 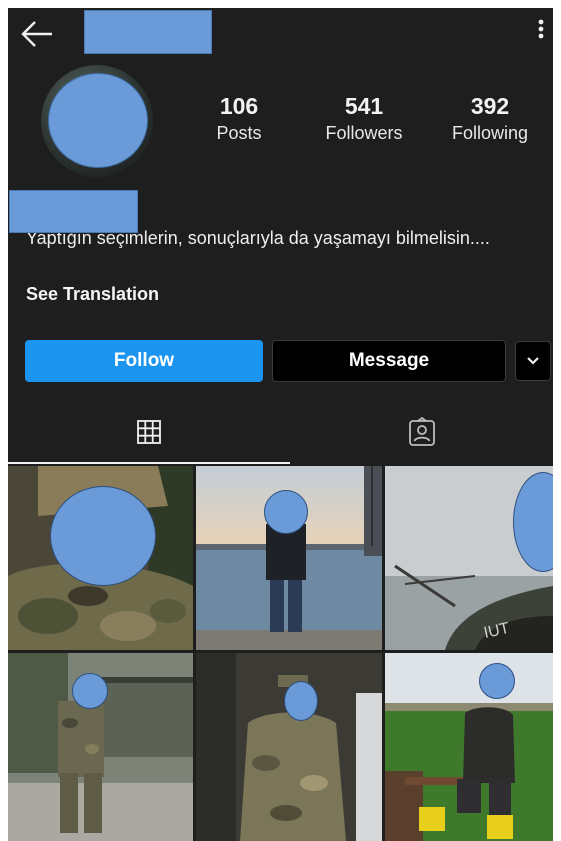 I want to click on avatar-face-redaction, so click(x=98, y=120).